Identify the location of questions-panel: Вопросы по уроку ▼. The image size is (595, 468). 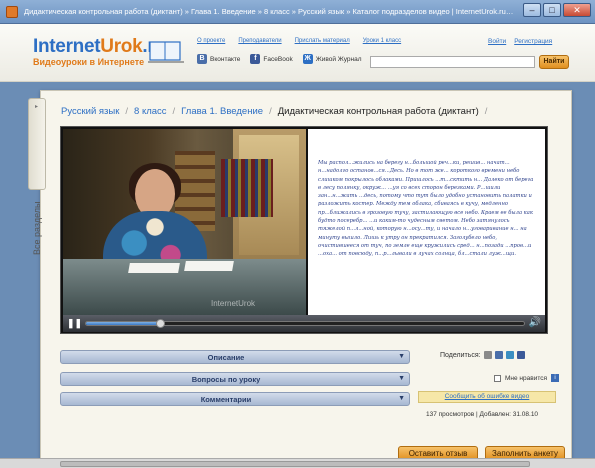
(235, 379).